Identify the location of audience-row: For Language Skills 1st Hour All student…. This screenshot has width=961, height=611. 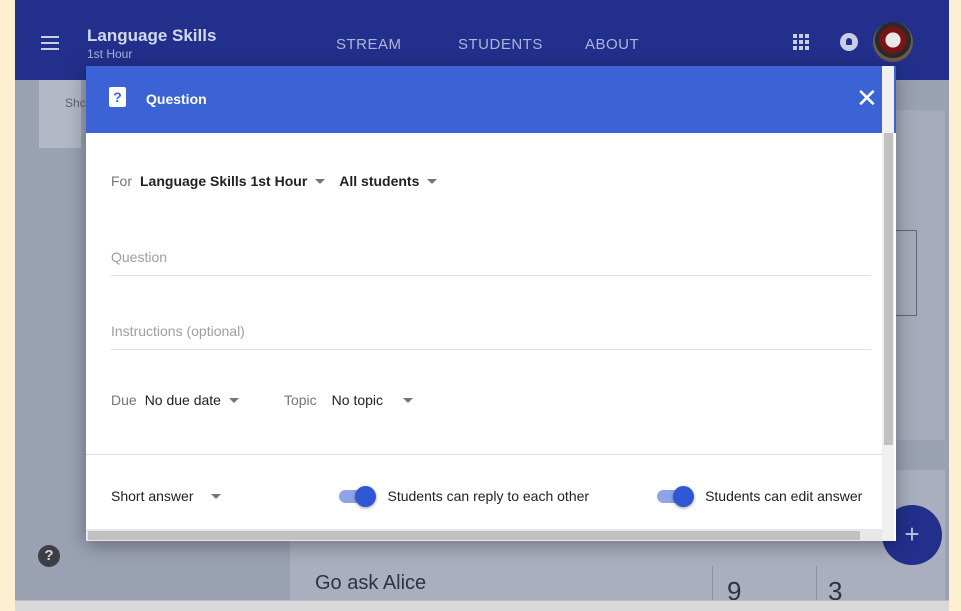
(274, 181).